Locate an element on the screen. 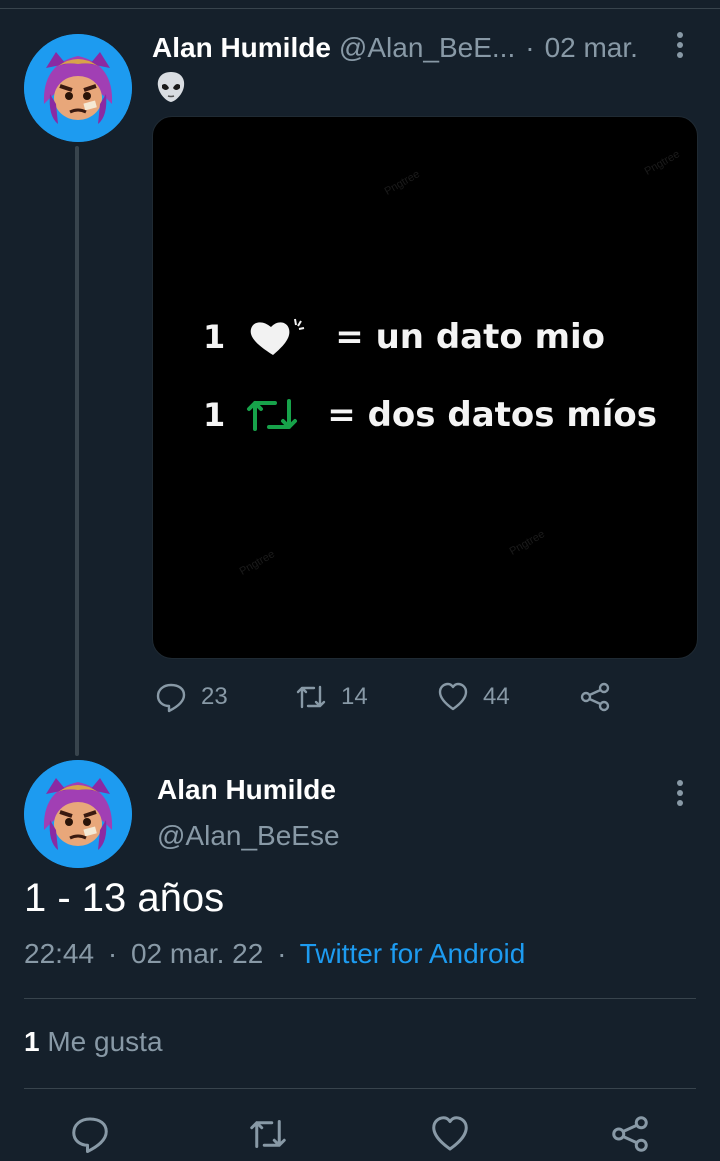 Image resolution: width=720 pixels, height=1161 pixels. tweet-full-date: 02 mar. 22 is located at coordinates (197, 953).